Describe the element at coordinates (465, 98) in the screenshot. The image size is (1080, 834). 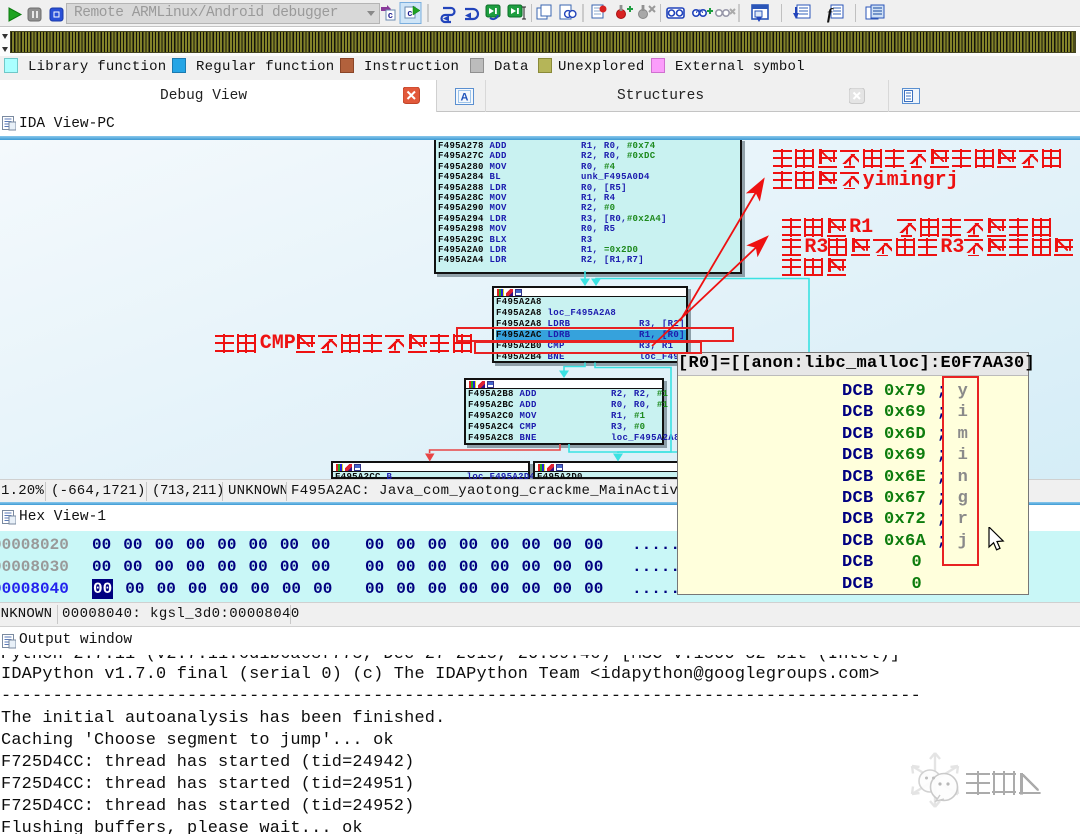
I see `svg-text: A` at that location.